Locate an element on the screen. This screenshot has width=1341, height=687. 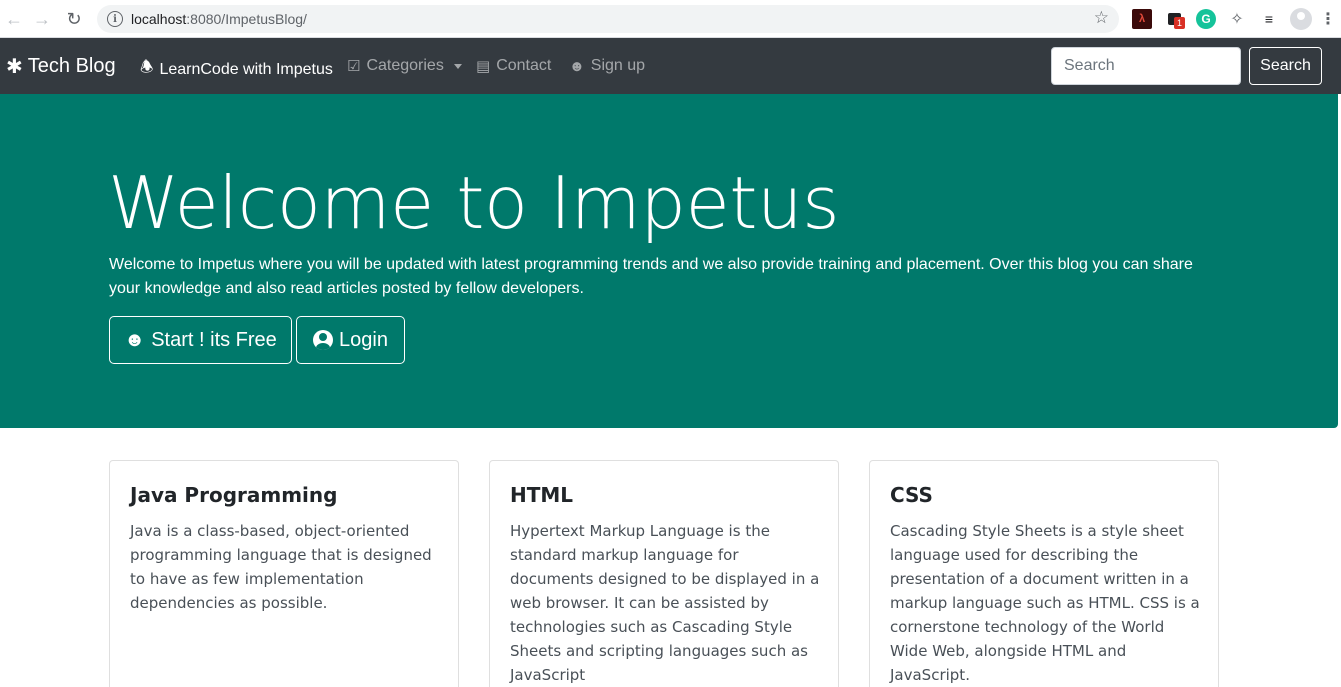
reload-icon: ↻ is located at coordinates (74, 19).